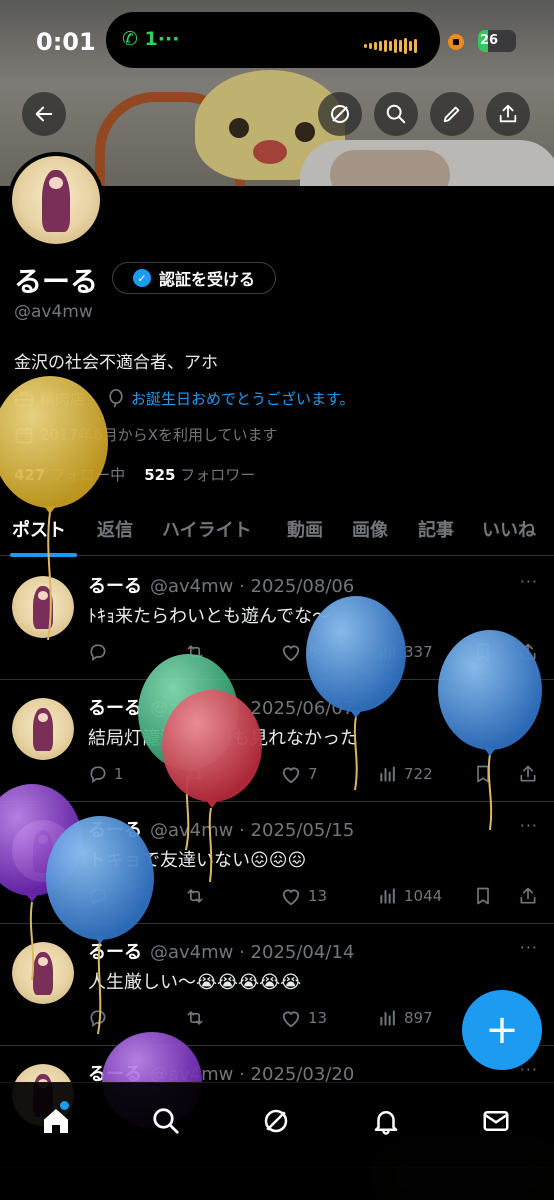 The width and height of the screenshot is (554, 1200). Describe the element at coordinates (496, 1121) in the screenshot. I see `nav-messages` at that location.